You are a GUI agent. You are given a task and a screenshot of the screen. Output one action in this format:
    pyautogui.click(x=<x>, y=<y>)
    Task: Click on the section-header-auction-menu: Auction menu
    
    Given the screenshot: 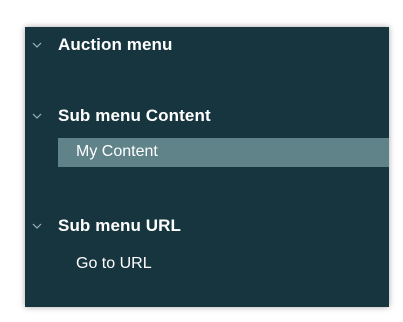 What is the action you would take?
    pyautogui.click(x=207, y=45)
    